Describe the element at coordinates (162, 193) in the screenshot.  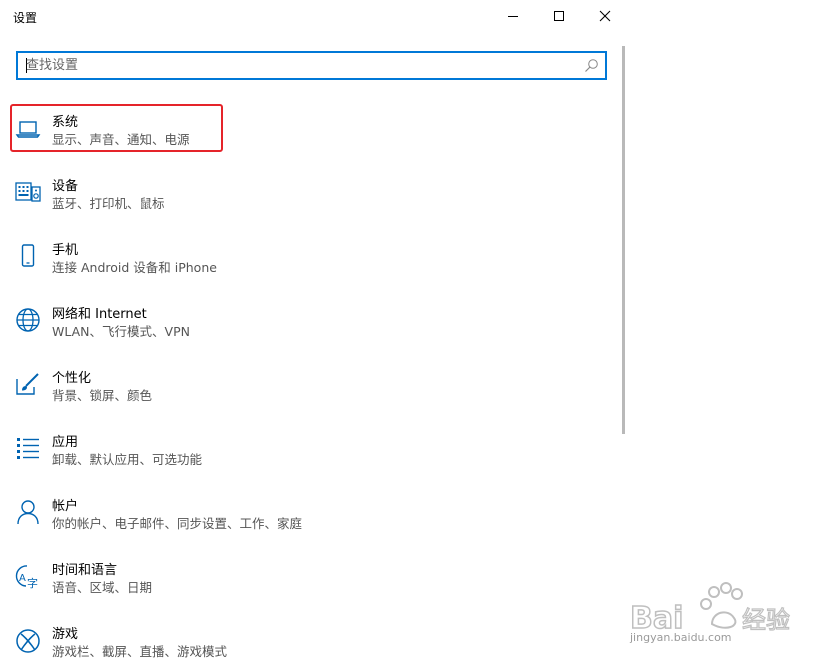
I see `category-devices: 设备 蓝牙、打印机、鼠标` at that location.